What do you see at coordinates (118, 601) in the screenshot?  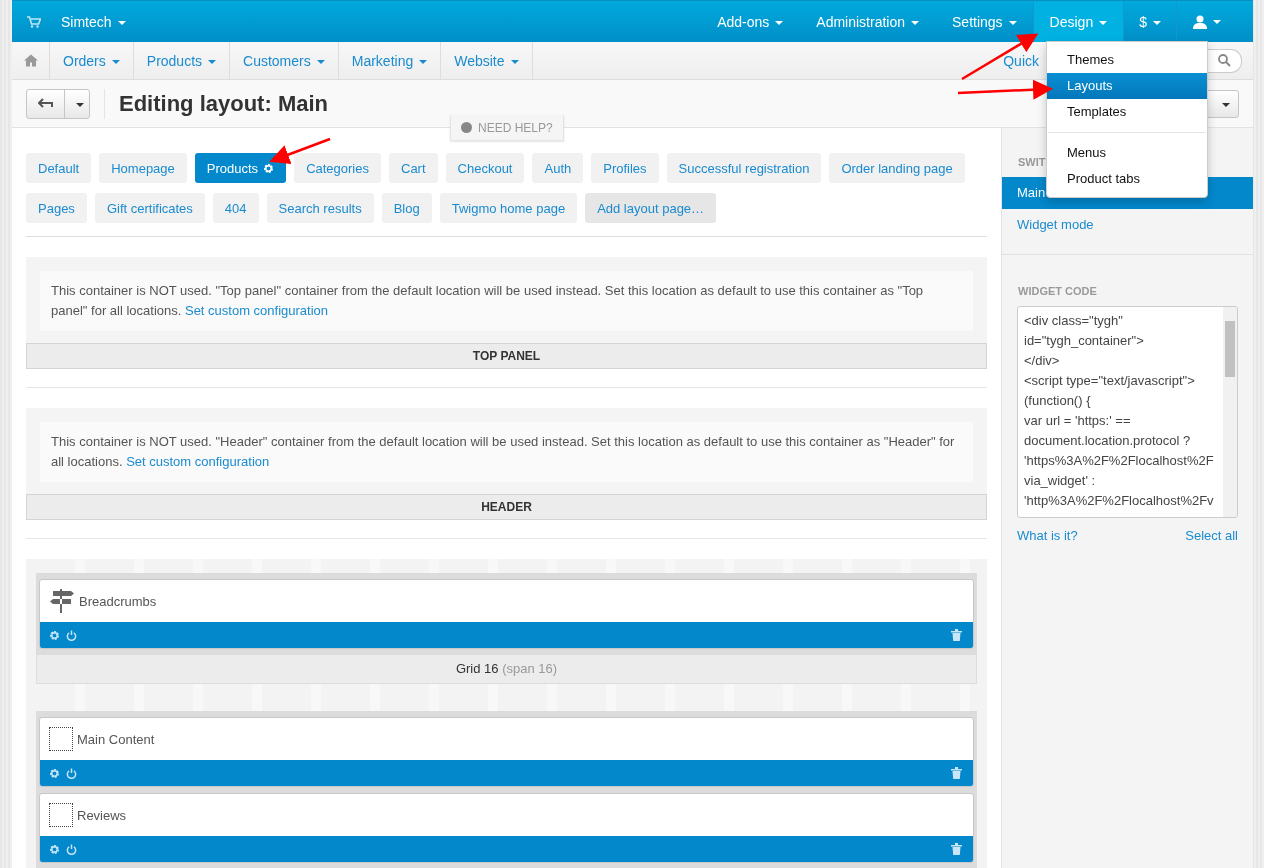 I see `block-name: Breadcrumbs` at bounding box center [118, 601].